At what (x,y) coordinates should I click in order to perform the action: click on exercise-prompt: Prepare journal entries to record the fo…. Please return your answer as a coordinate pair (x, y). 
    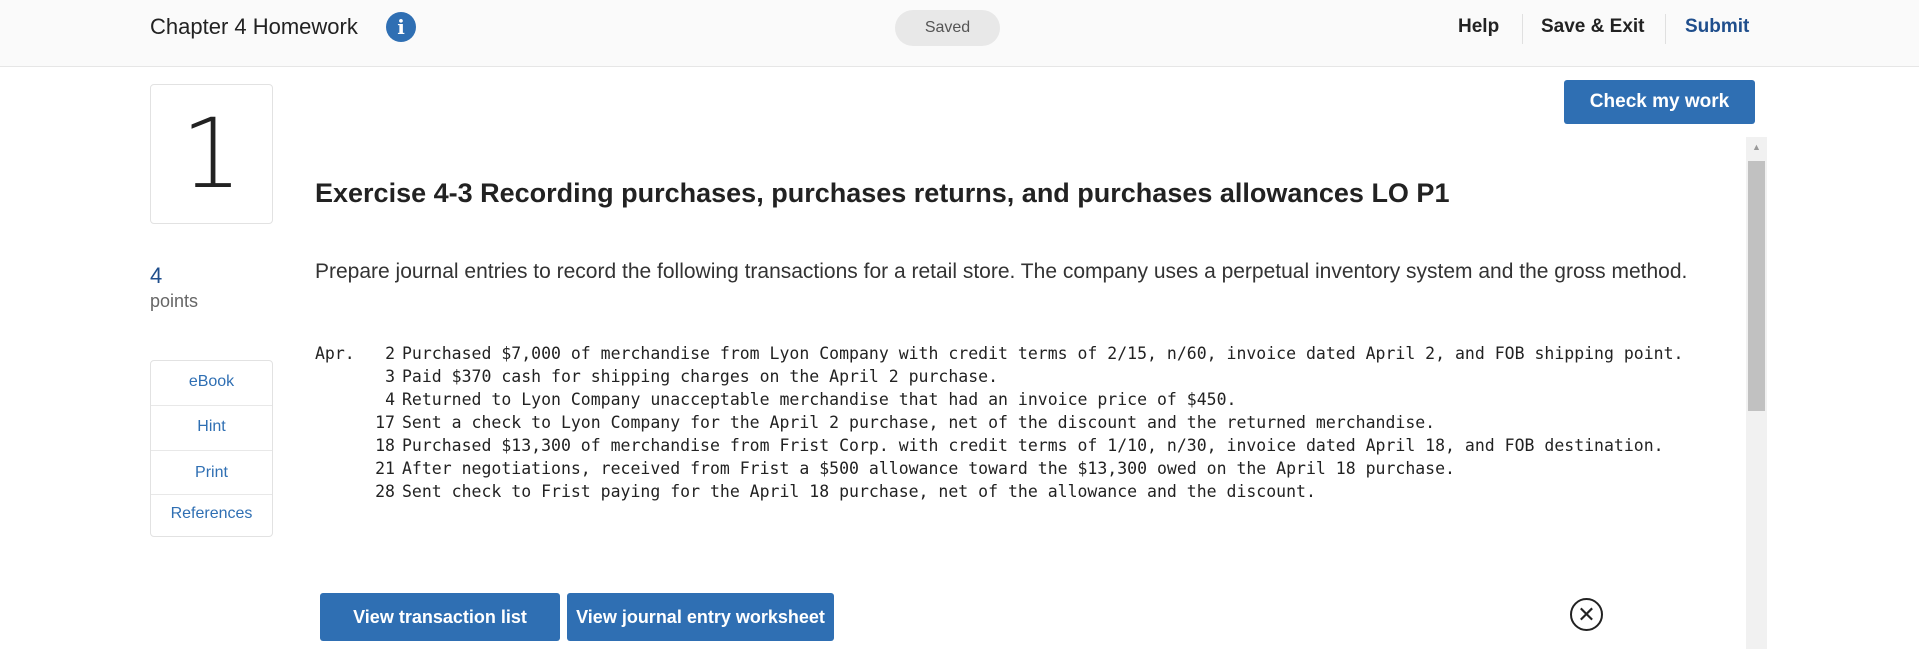
    Looking at the image, I should click on (1001, 271).